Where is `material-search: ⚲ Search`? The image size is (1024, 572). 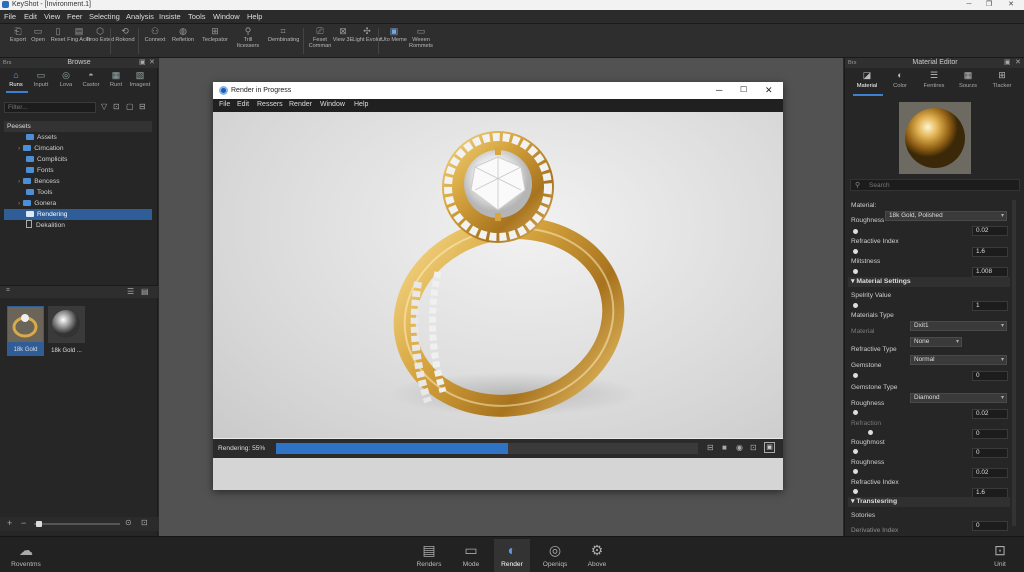 material-search: ⚲ Search is located at coordinates (935, 185).